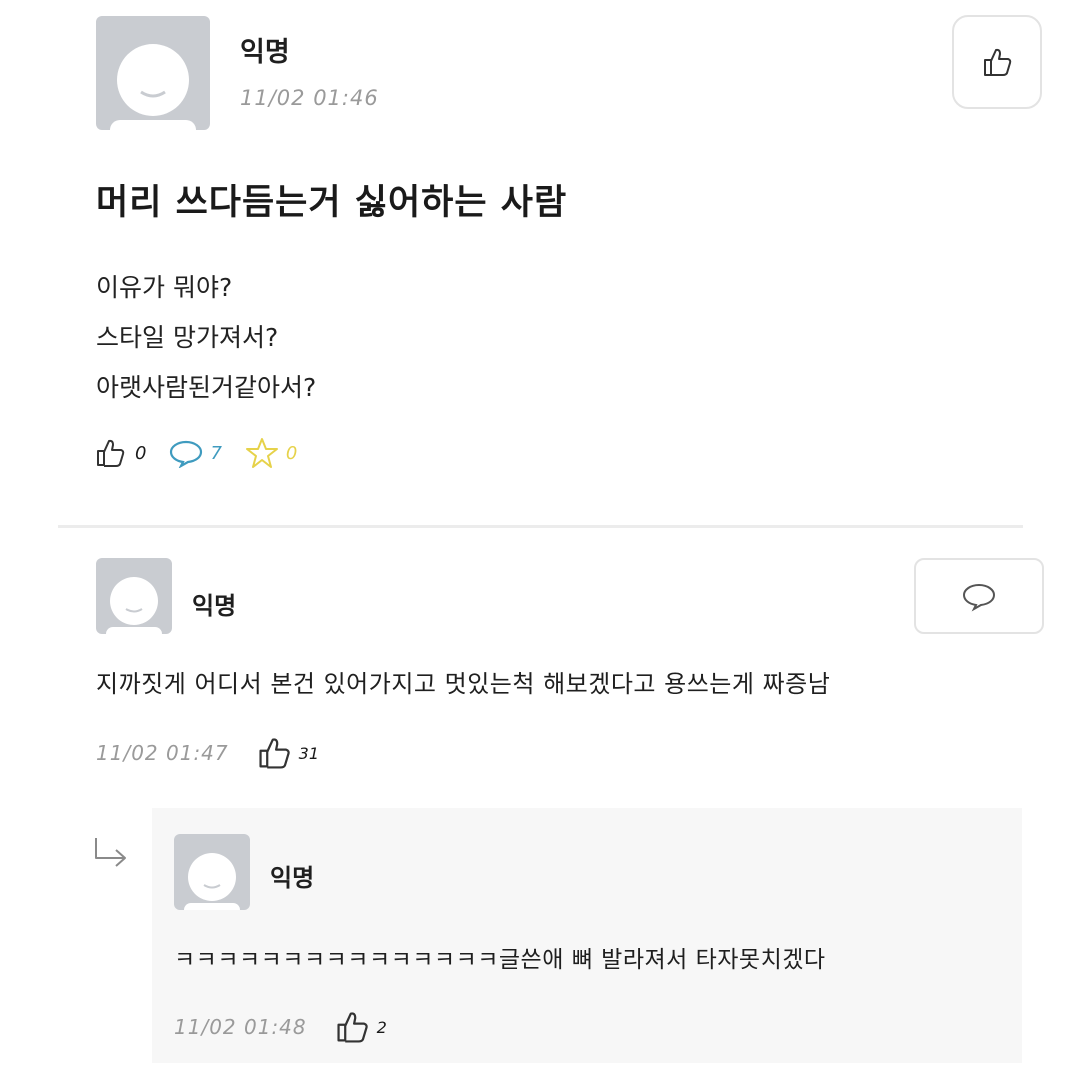 This screenshot has height=1080, width=1080. I want to click on like-count: 0, so click(141, 453).